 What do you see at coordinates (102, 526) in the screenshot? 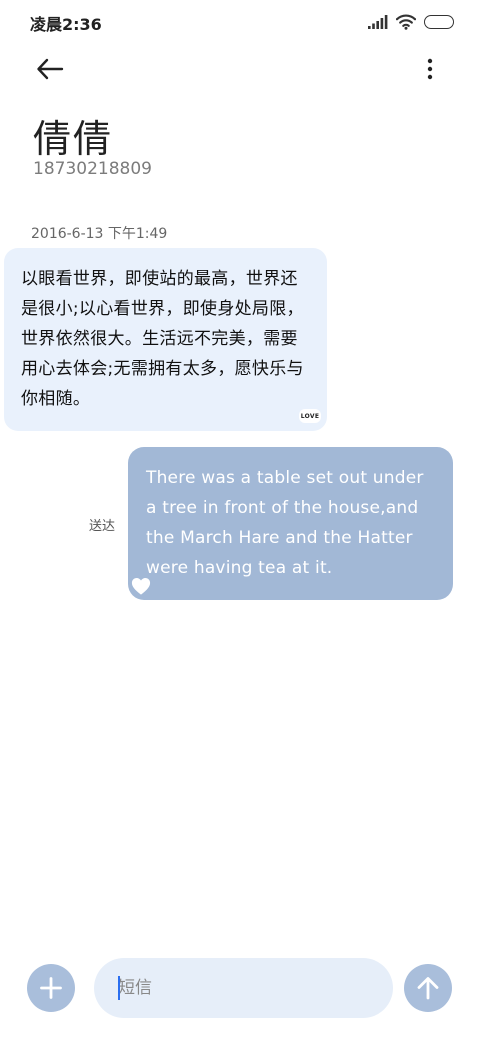
I see `delivery-status: 送达` at bounding box center [102, 526].